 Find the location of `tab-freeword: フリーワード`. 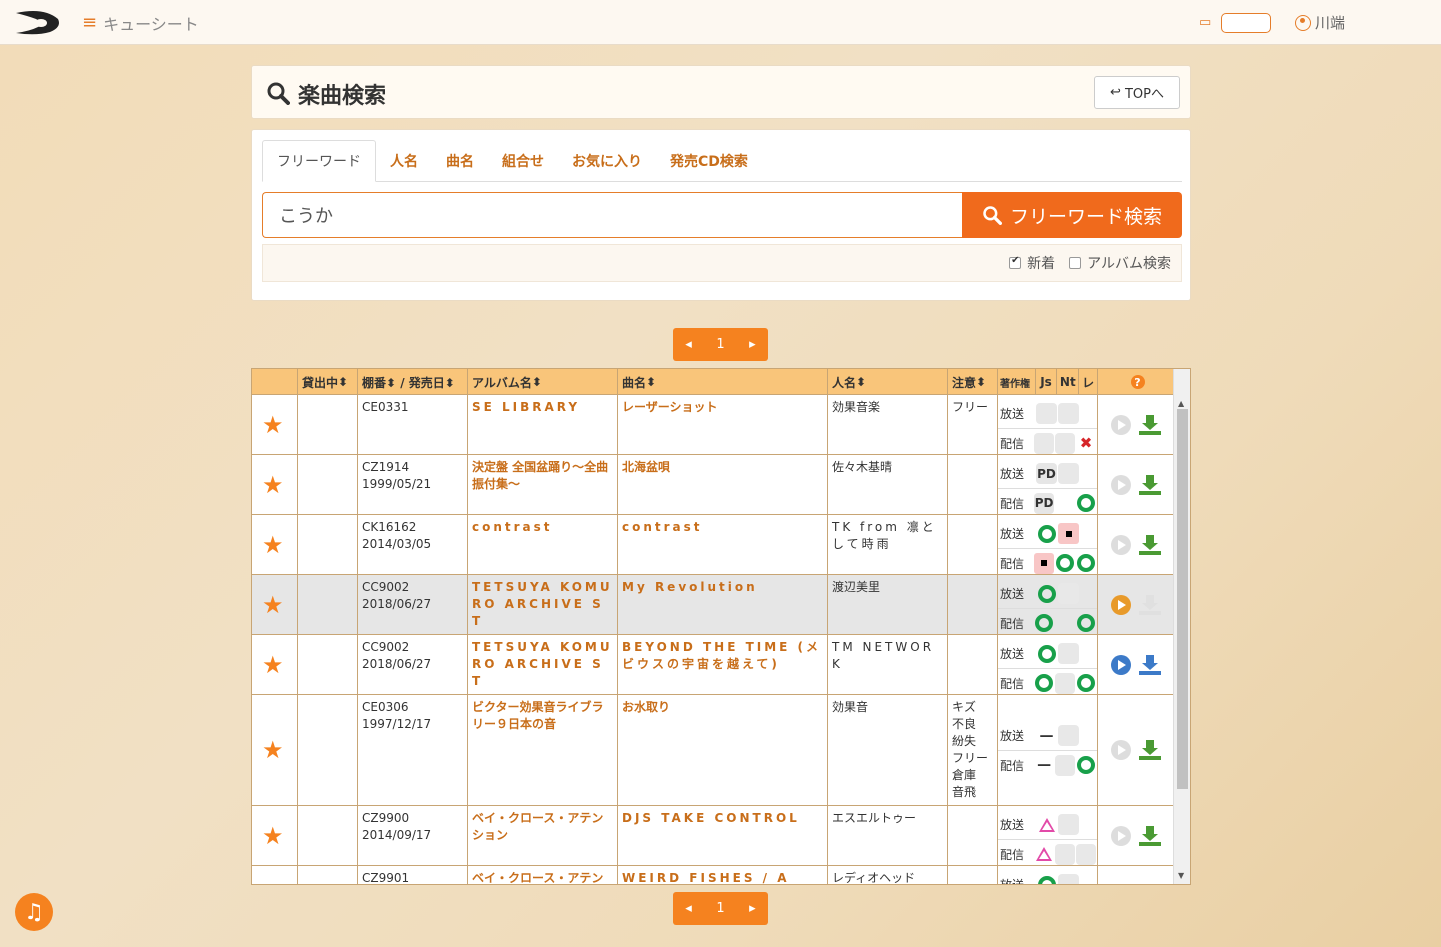

tab-freeword: フリーワード is located at coordinates (319, 161).